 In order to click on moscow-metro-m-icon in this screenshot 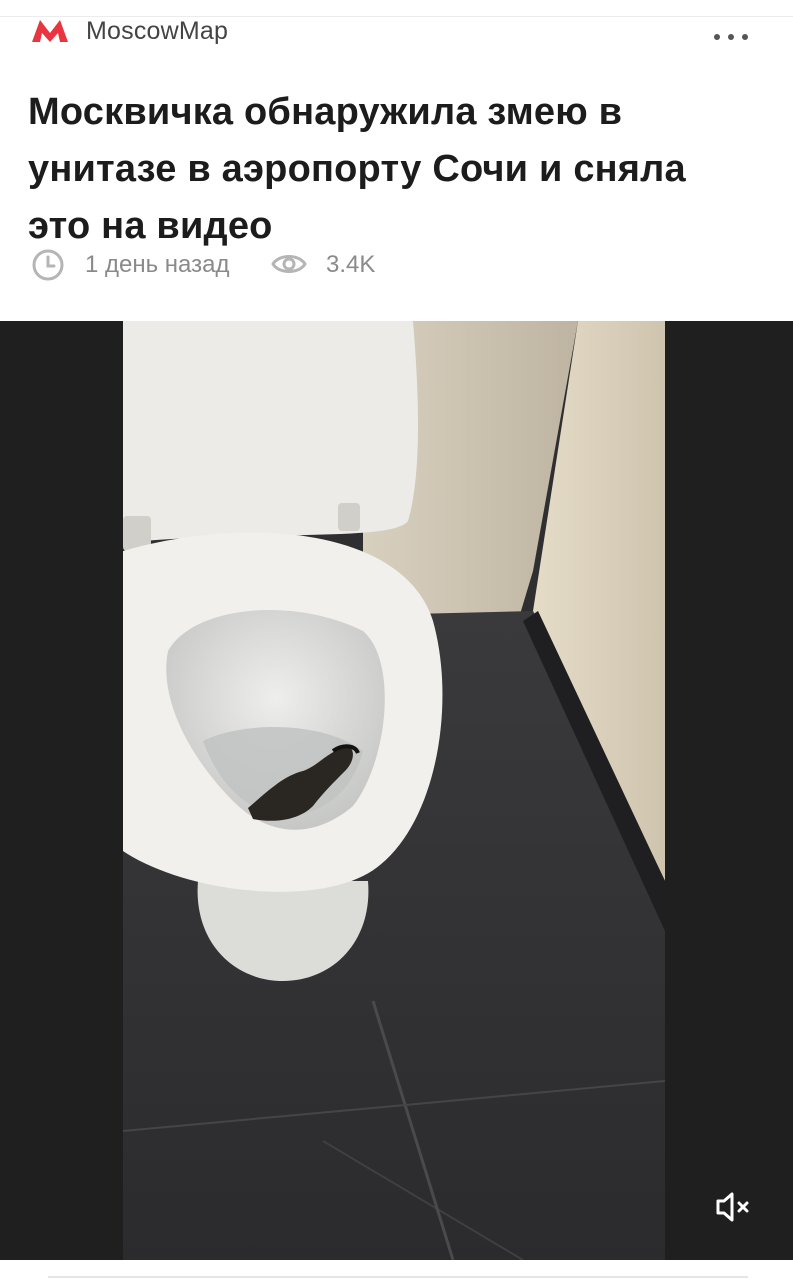, I will do `click(50, 31)`.